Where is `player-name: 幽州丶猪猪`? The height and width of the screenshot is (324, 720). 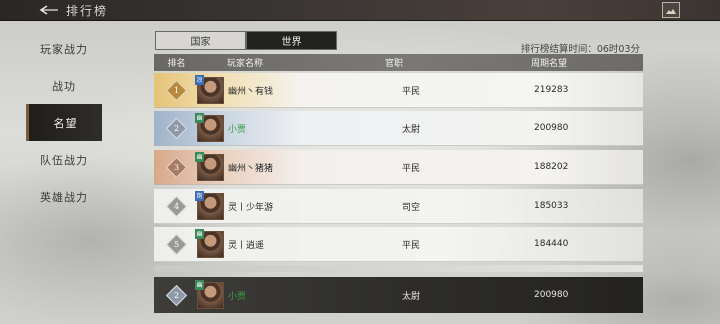 player-name: 幽州丶猪猪 is located at coordinates (251, 168).